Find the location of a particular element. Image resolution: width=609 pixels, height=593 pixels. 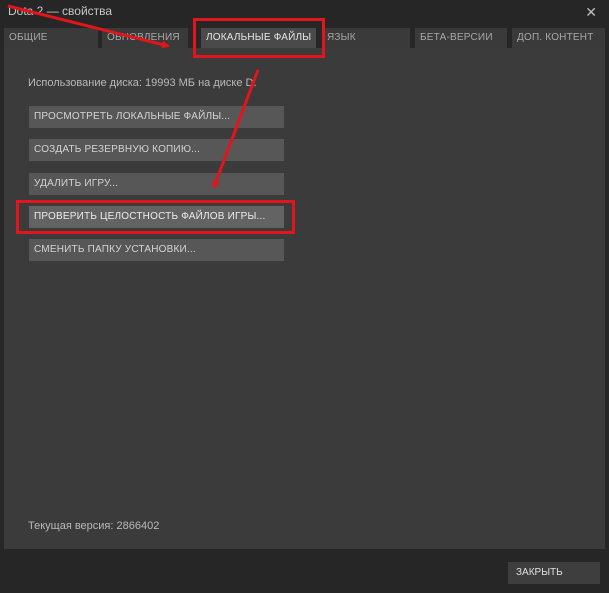

window-title: Dota 2 — свойства is located at coordinates (60, 11).